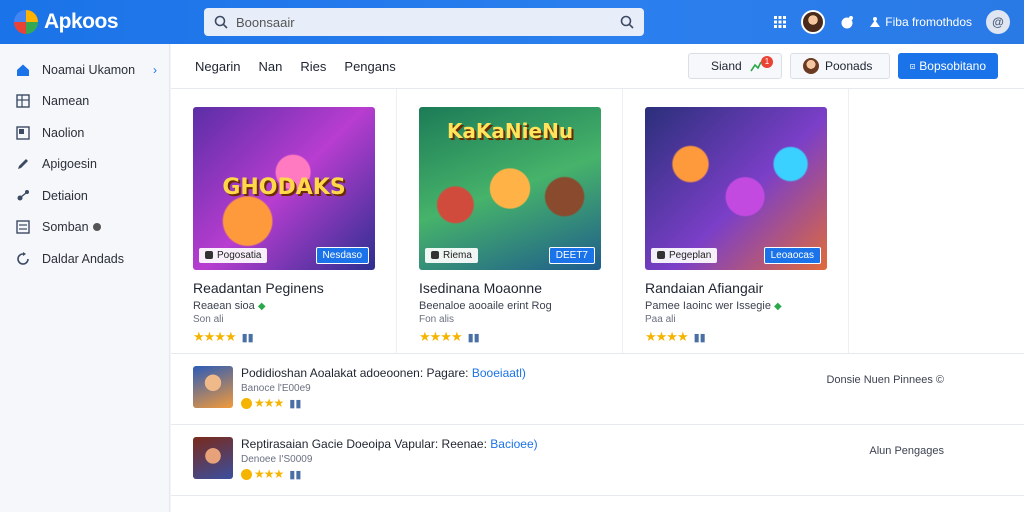  I want to click on card-meta: Fon alis, so click(437, 319).